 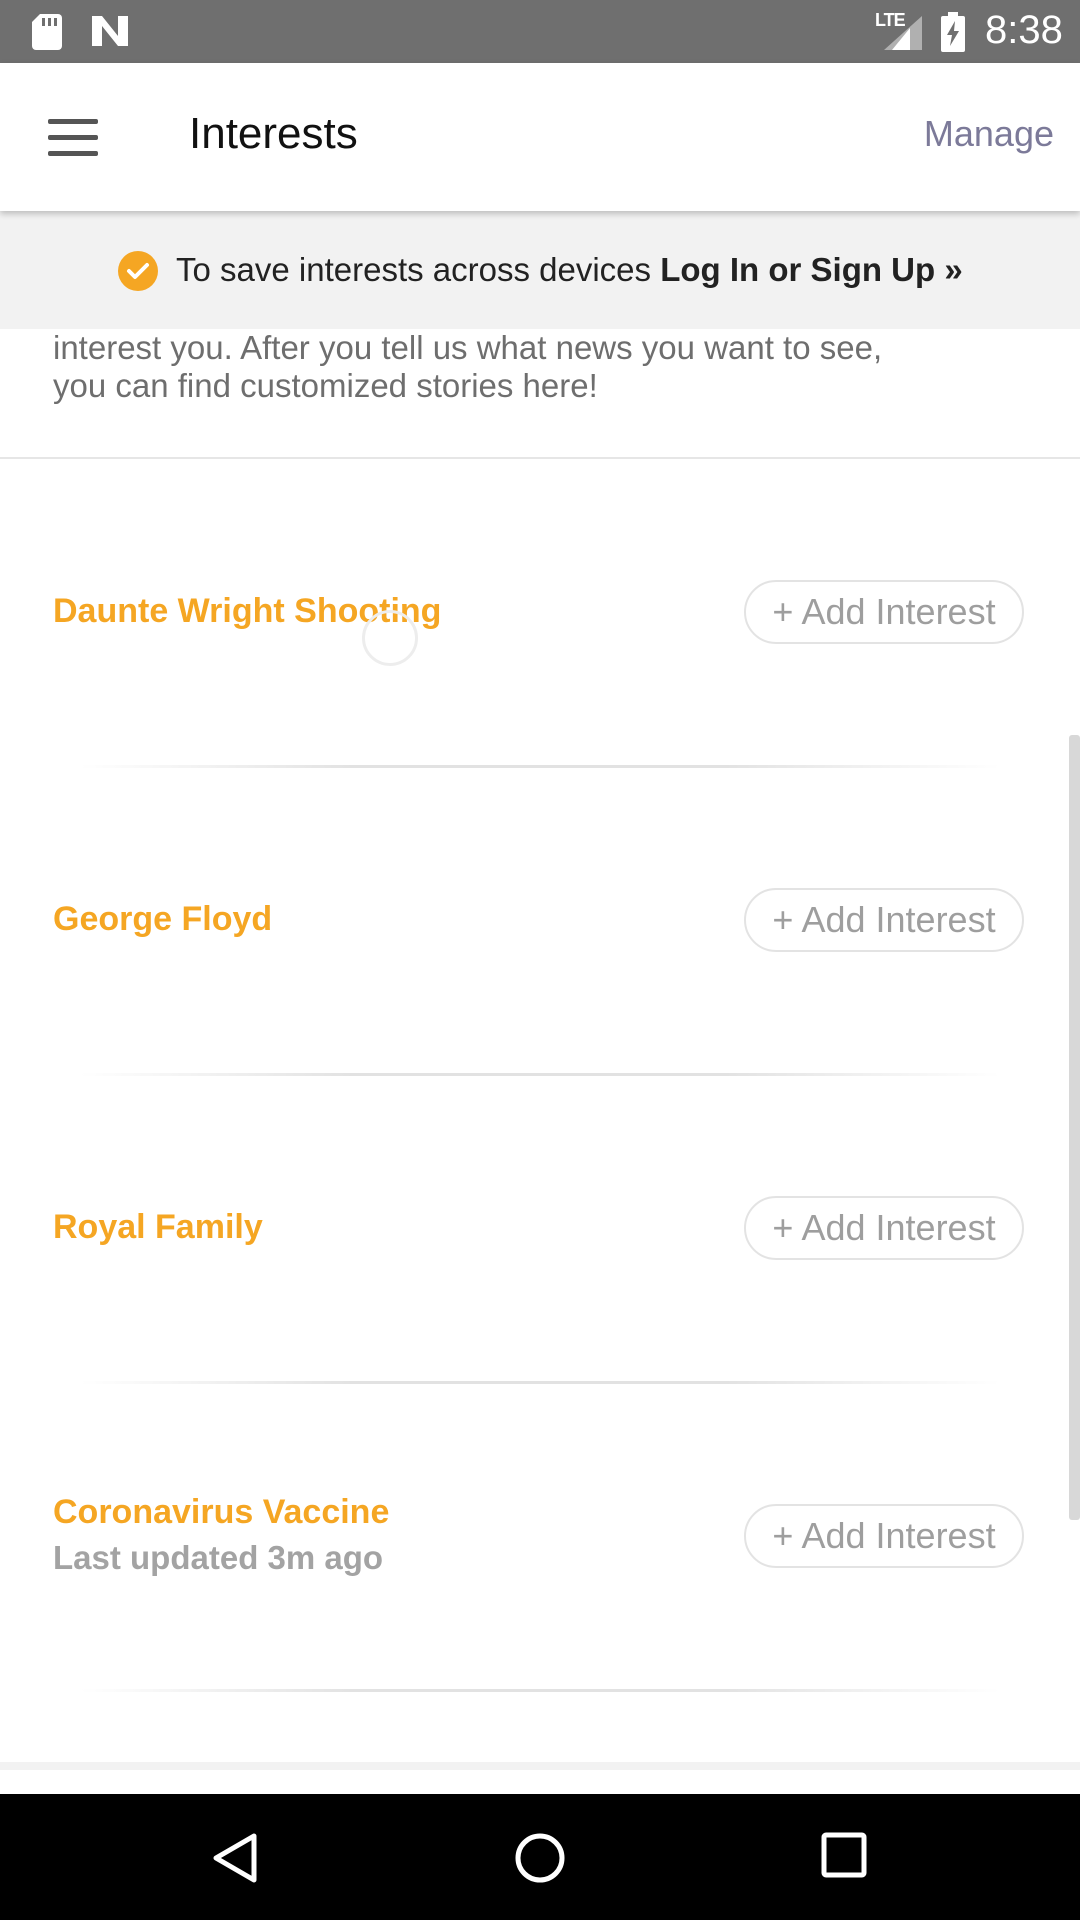 I want to click on login-signup-link: Log In or Sign Up », so click(x=811, y=269).